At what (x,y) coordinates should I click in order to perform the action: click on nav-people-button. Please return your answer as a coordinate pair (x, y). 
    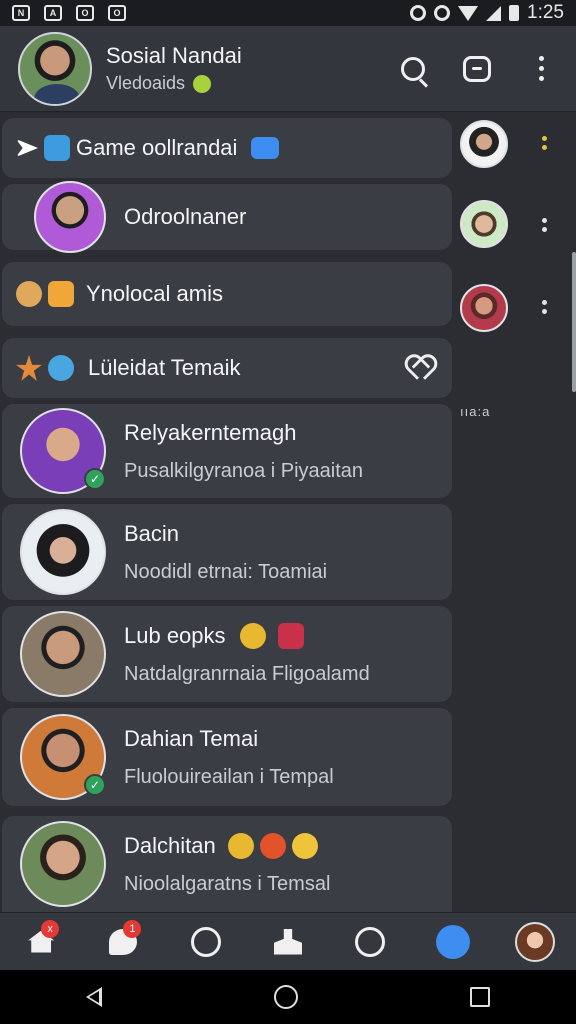
    Looking at the image, I should click on (288, 942).